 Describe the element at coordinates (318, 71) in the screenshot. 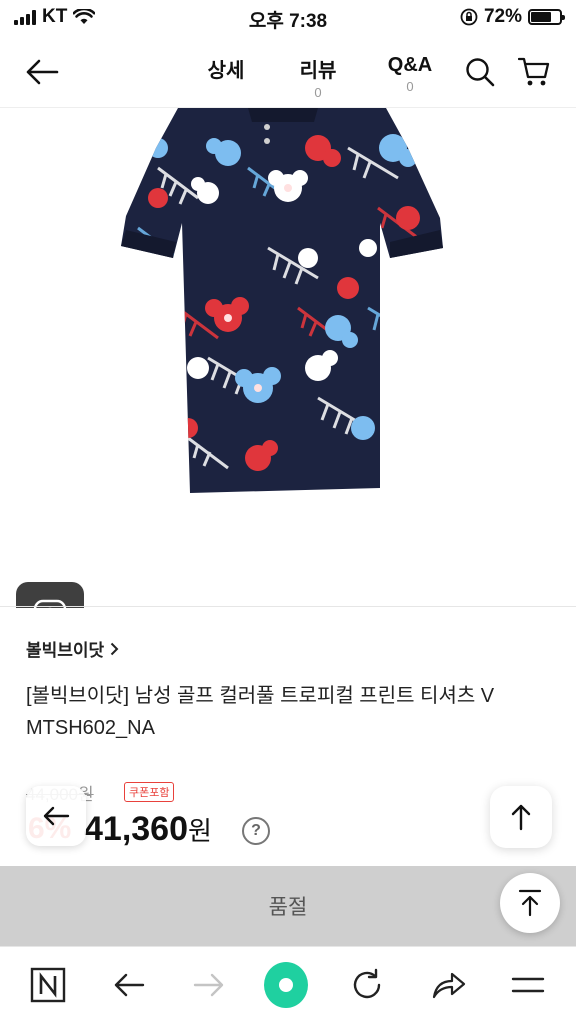

I see `tab-review-label: 리뷰` at that location.